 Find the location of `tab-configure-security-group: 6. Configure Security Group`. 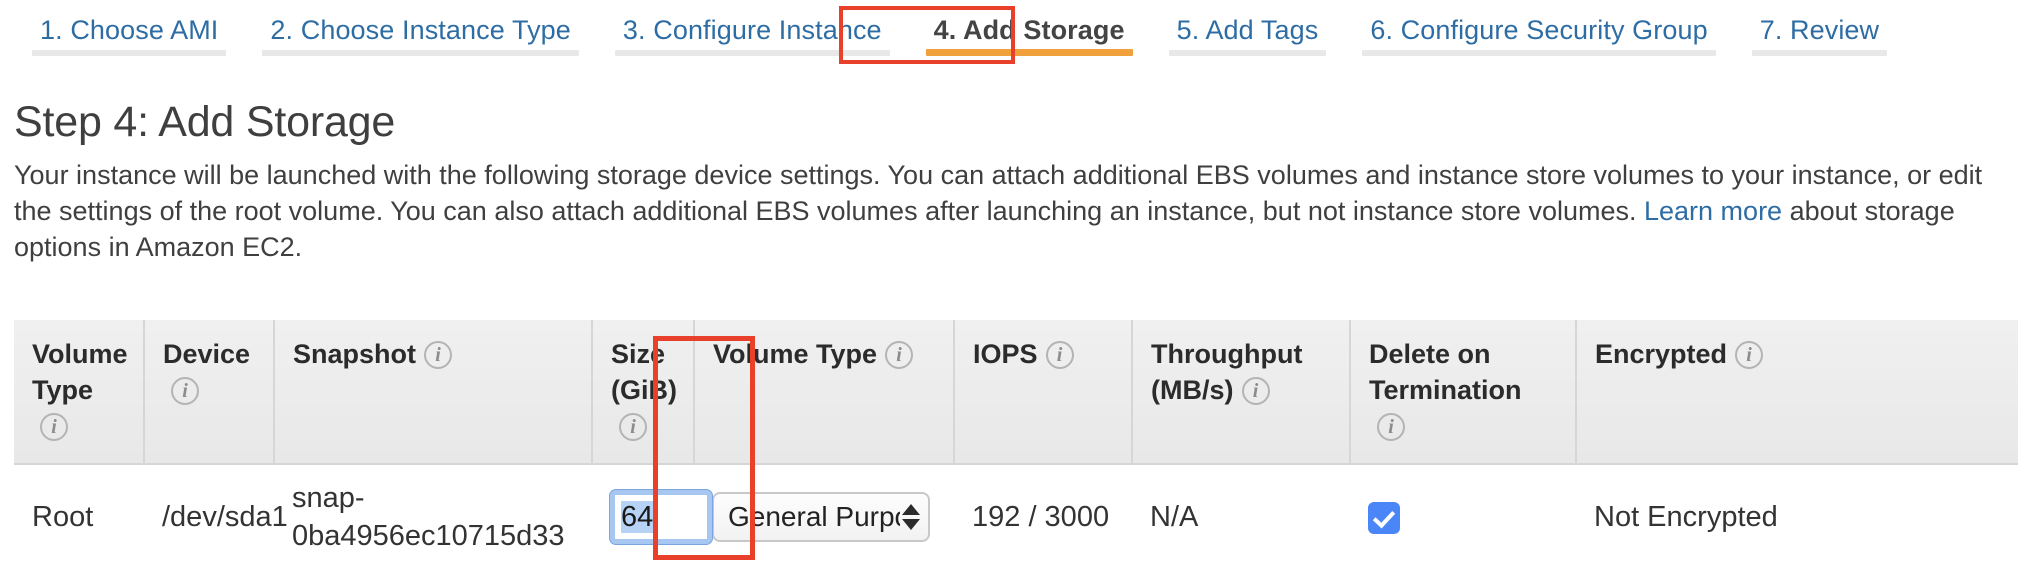

tab-configure-security-group: 6. Configure Security Group is located at coordinates (1538, 34).